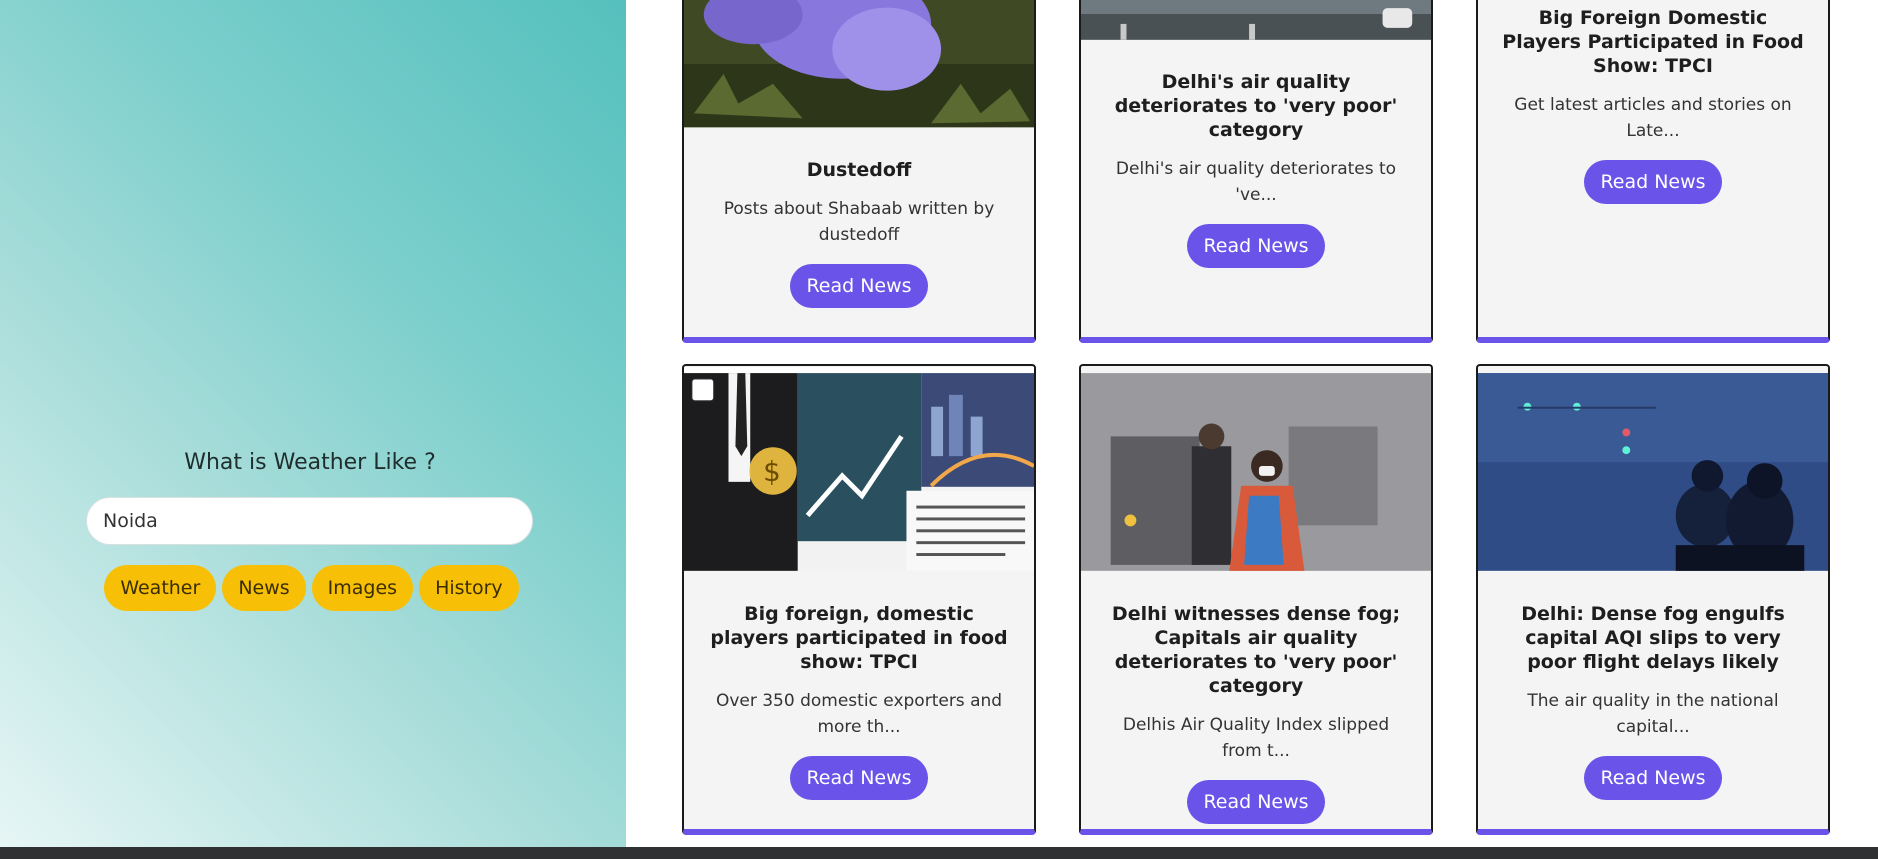  I want to click on history-button: History, so click(469, 588).